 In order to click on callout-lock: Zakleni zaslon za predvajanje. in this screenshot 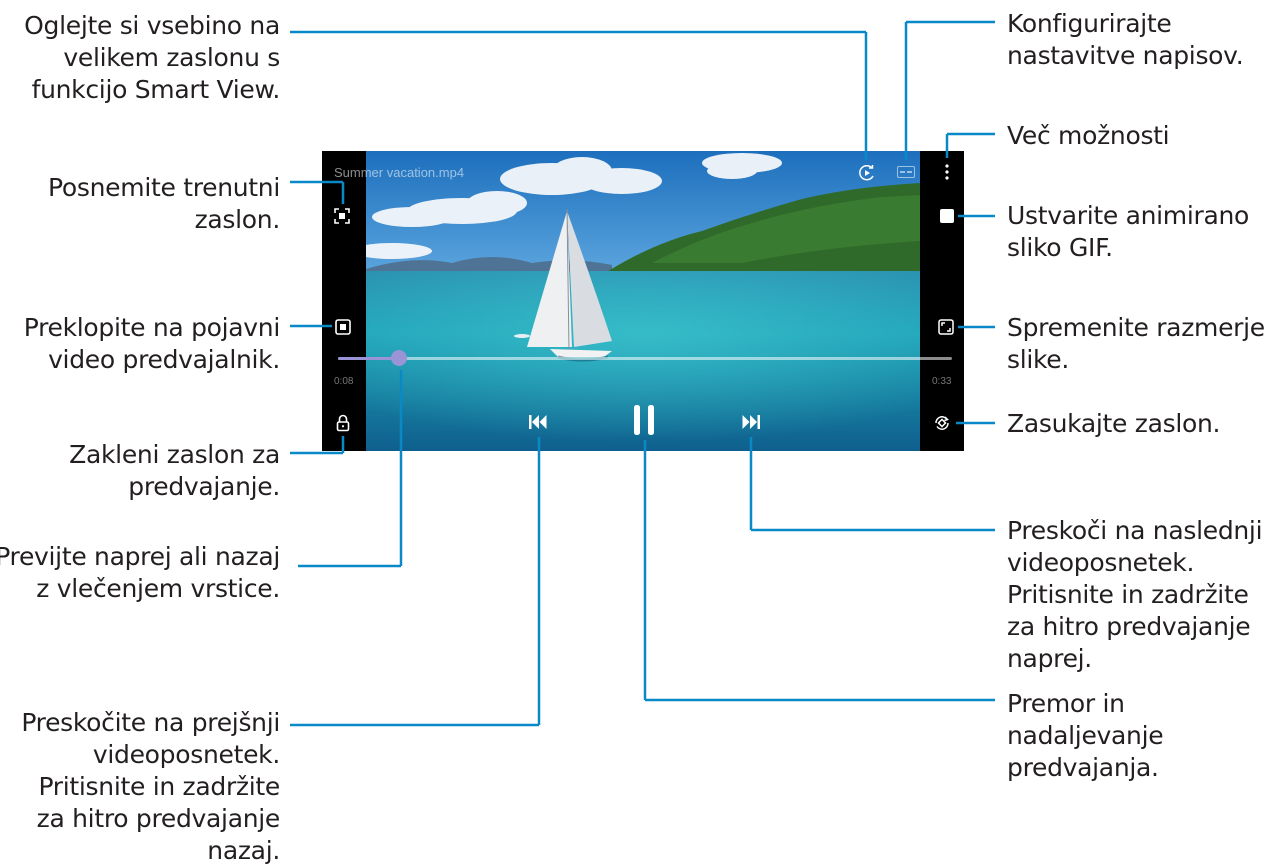, I will do `click(174, 470)`.